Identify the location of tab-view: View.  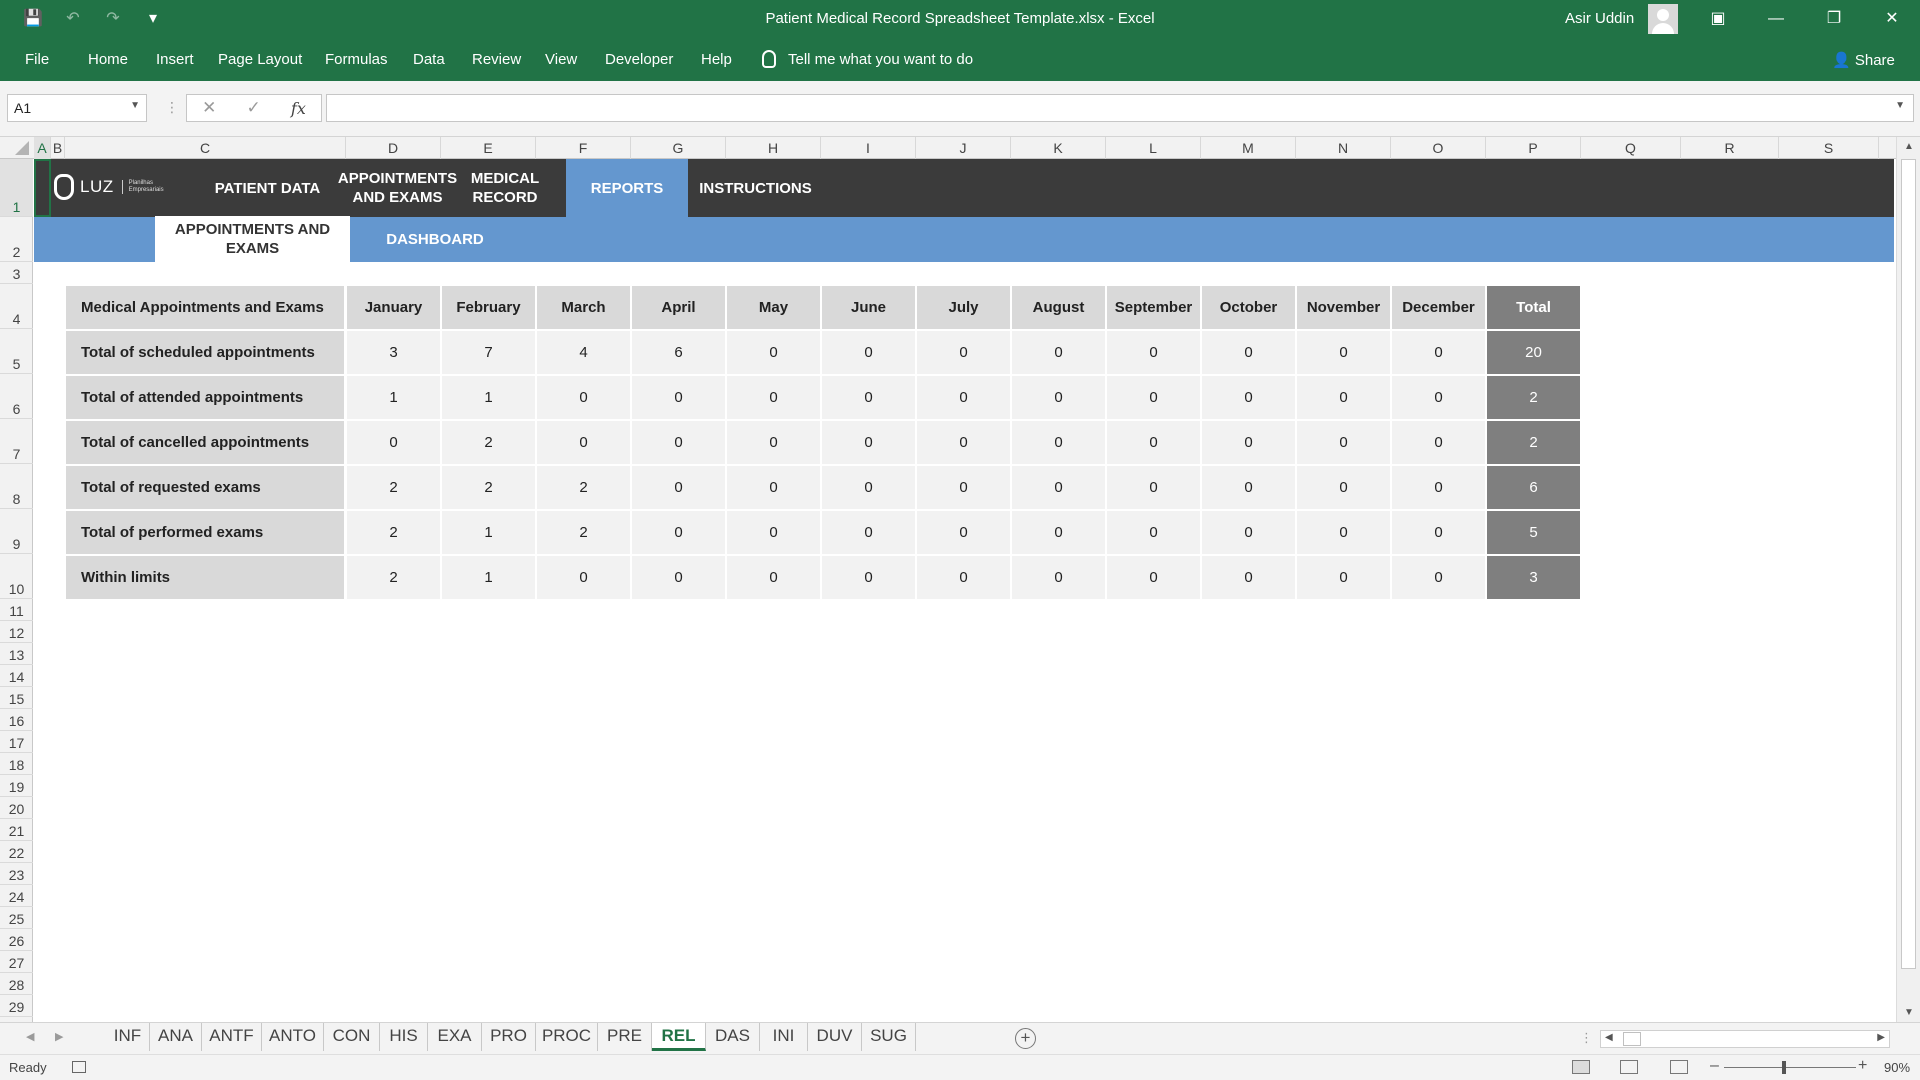
(561, 59).